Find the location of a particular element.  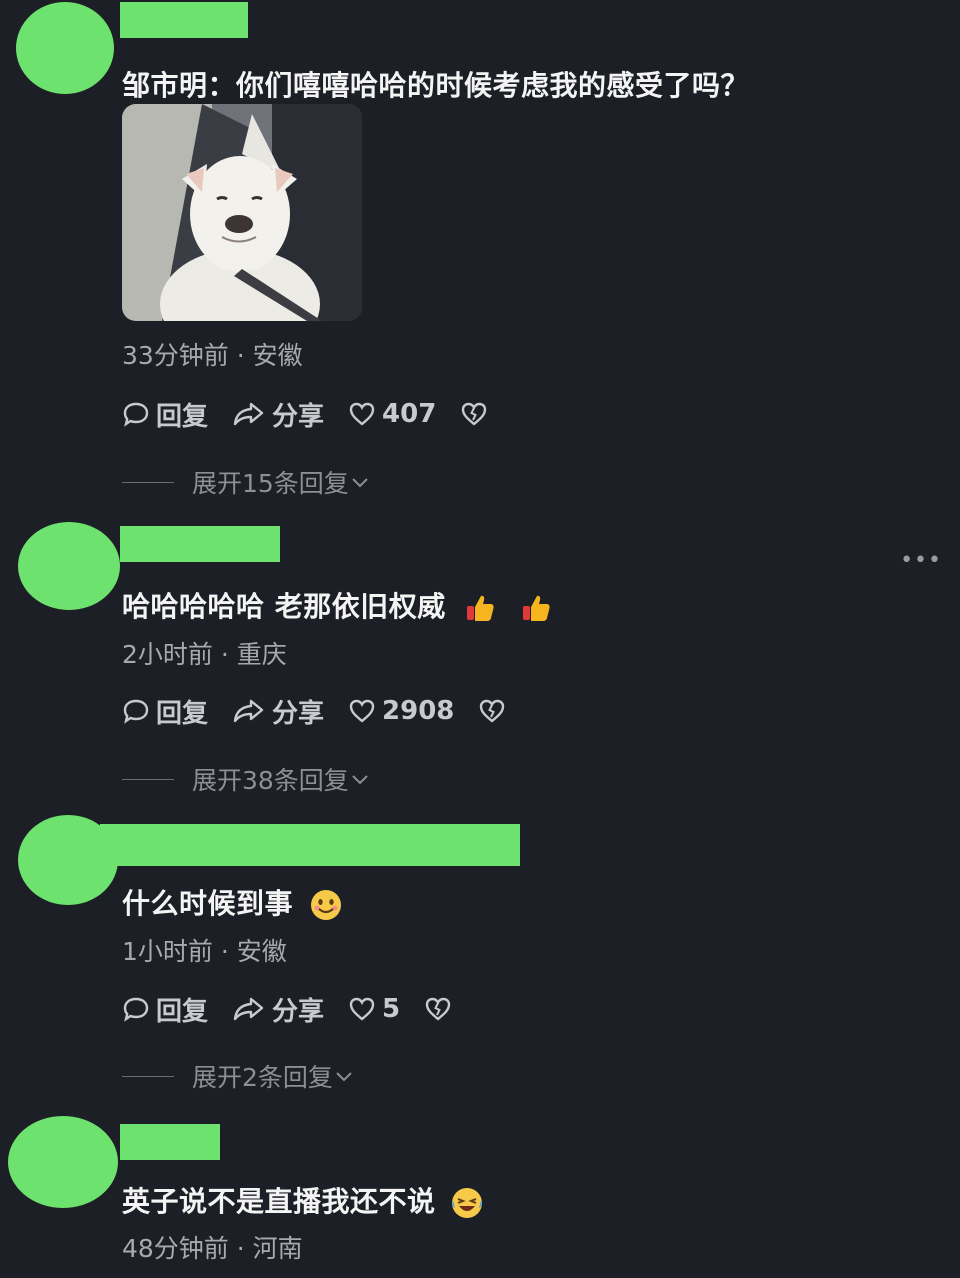

comment-actions: 回复 分享 2908 is located at coordinates (329, 711).